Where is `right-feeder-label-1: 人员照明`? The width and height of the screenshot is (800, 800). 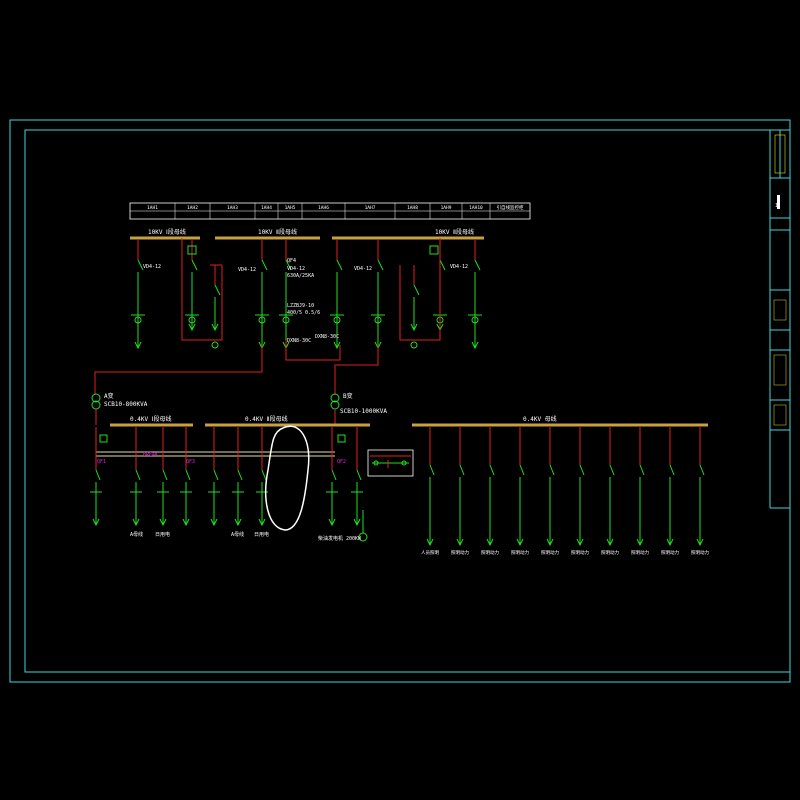
right-feeder-label-1: 人员照明 is located at coordinates (430, 553).